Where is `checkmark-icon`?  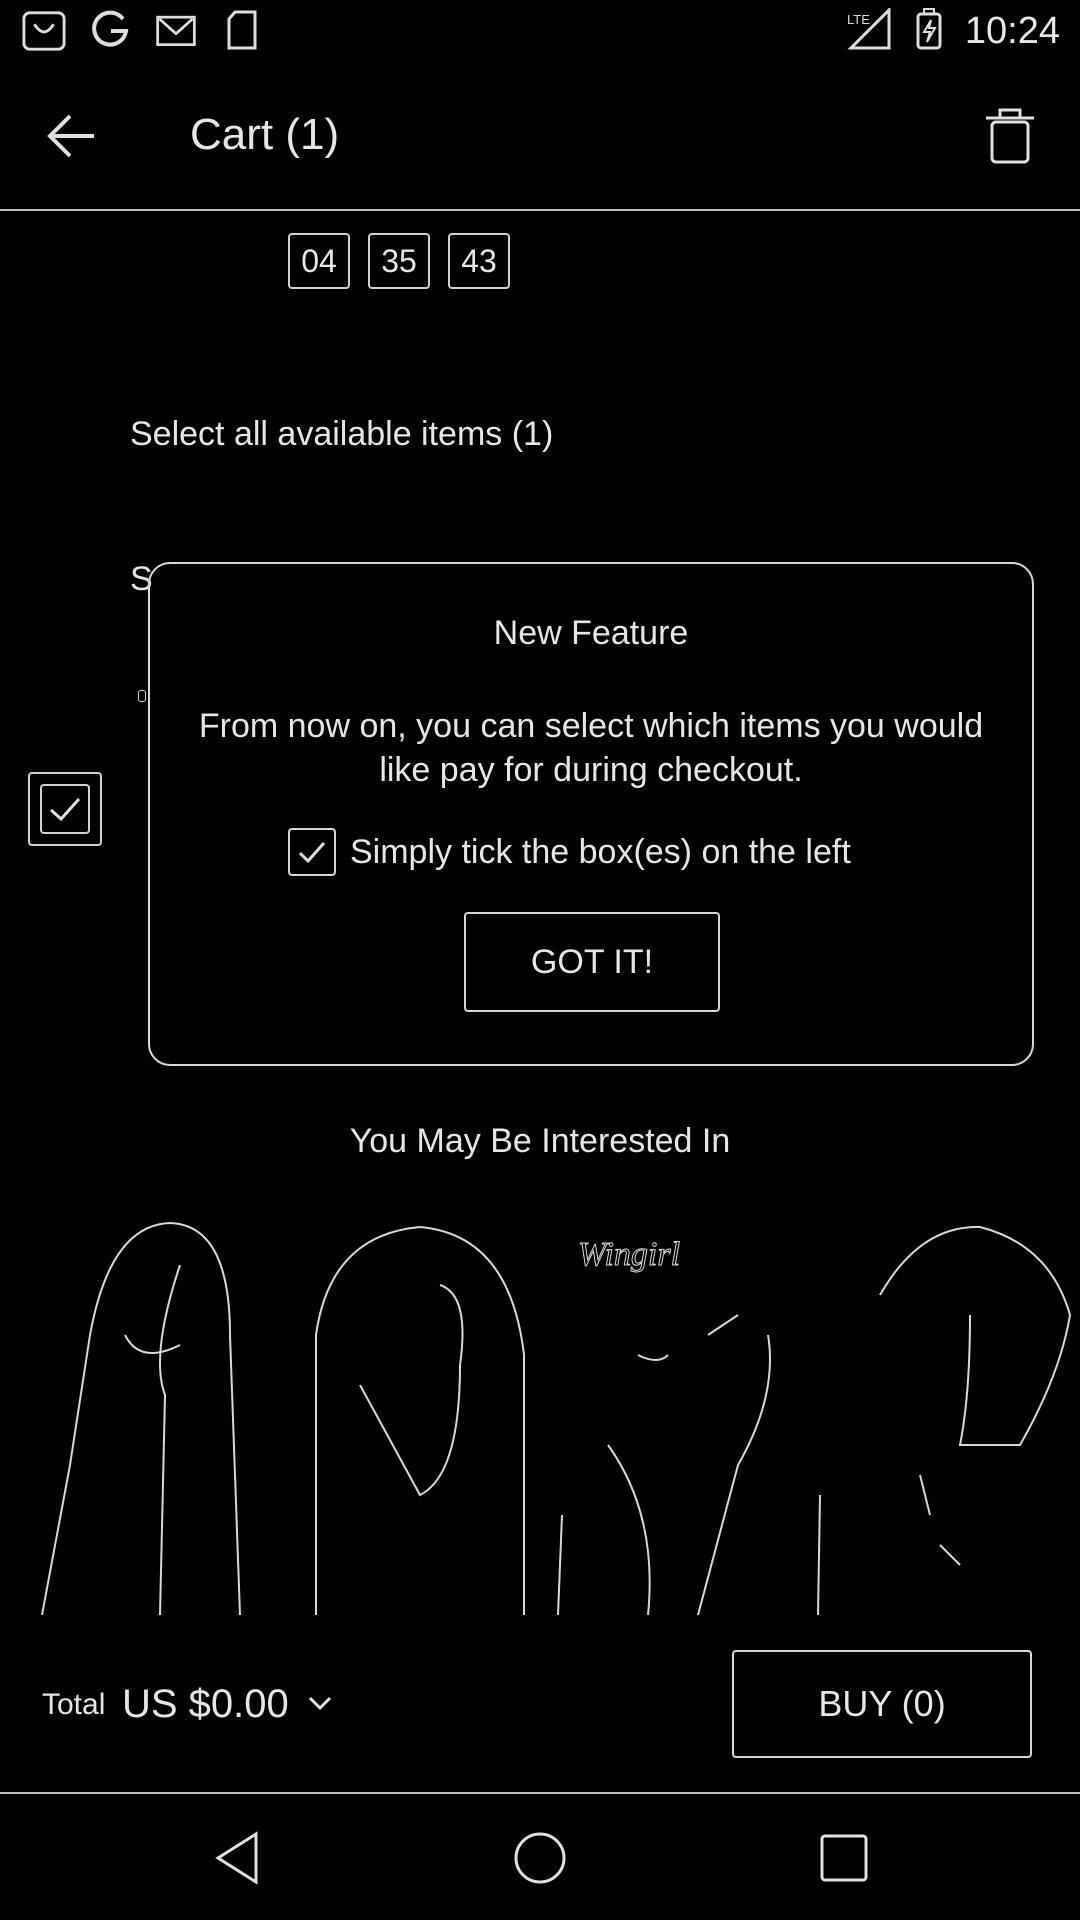 checkmark-icon is located at coordinates (65, 809).